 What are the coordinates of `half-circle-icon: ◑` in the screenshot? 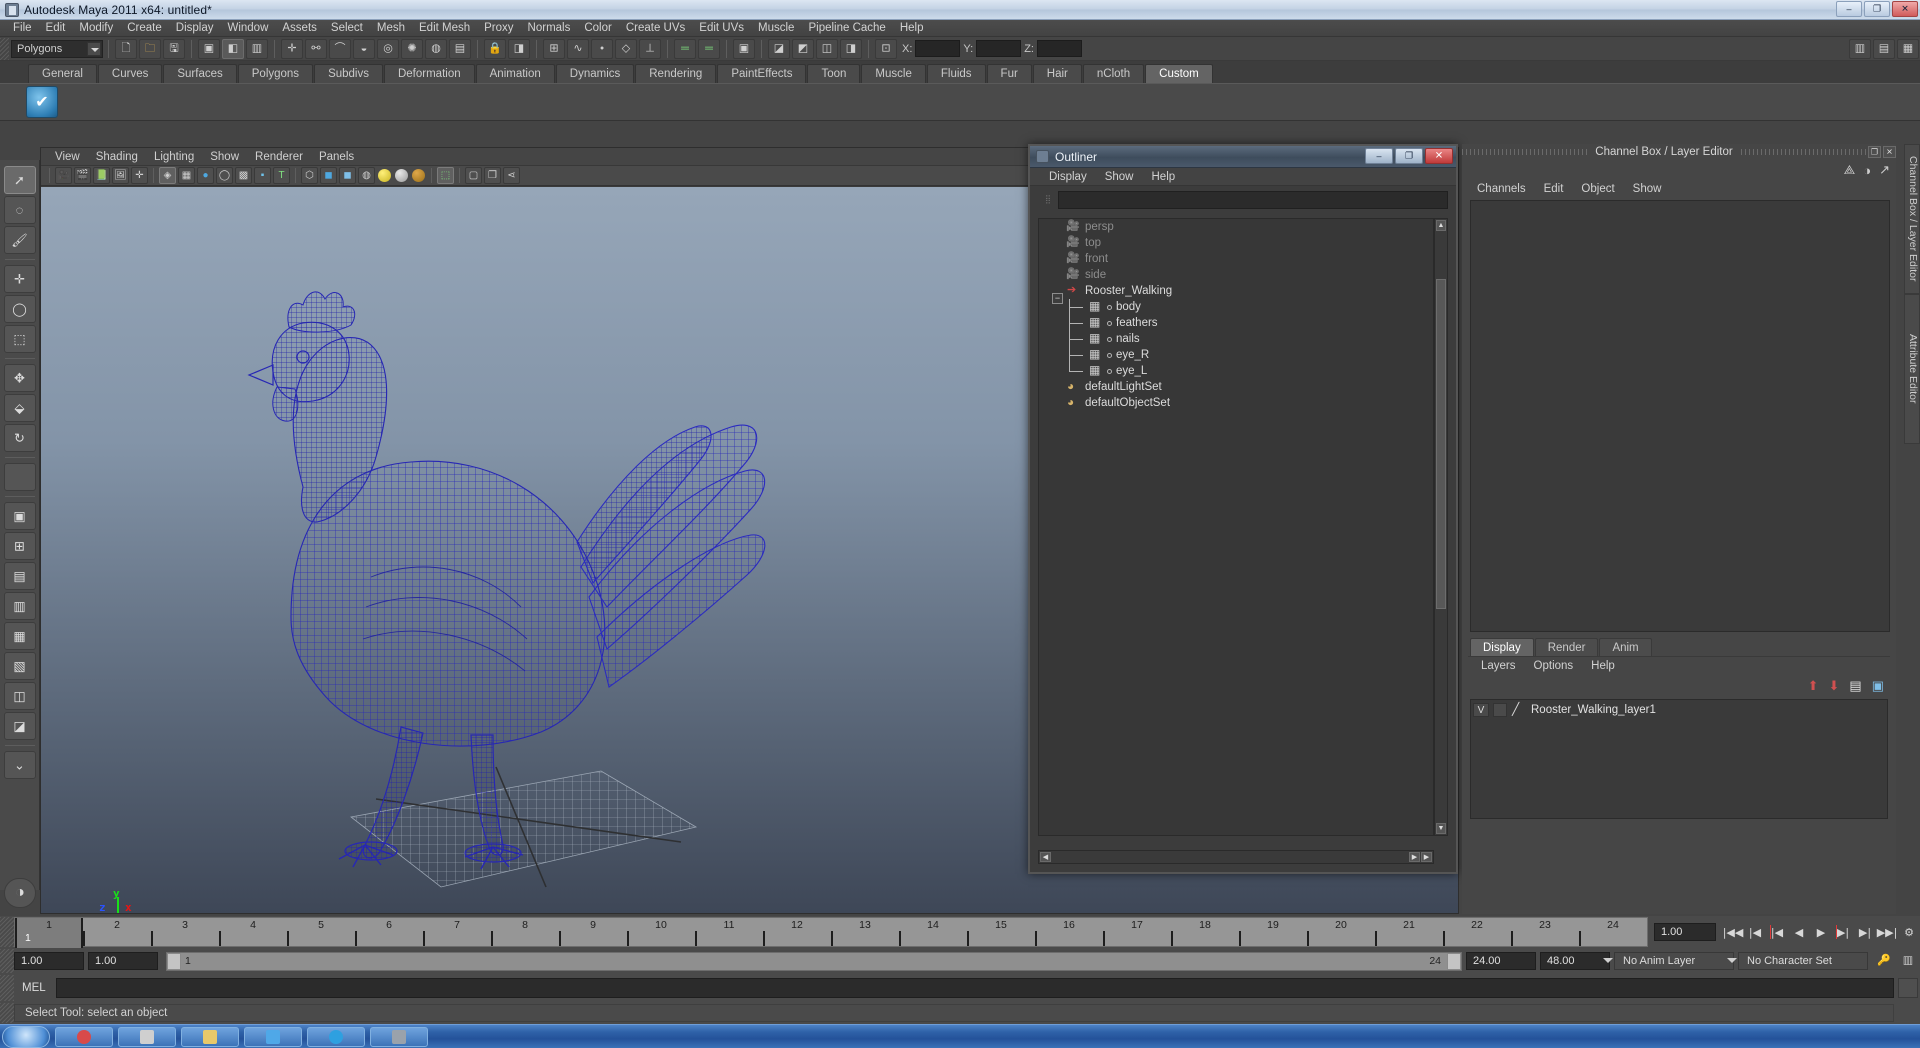 It's located at (1867, 170).